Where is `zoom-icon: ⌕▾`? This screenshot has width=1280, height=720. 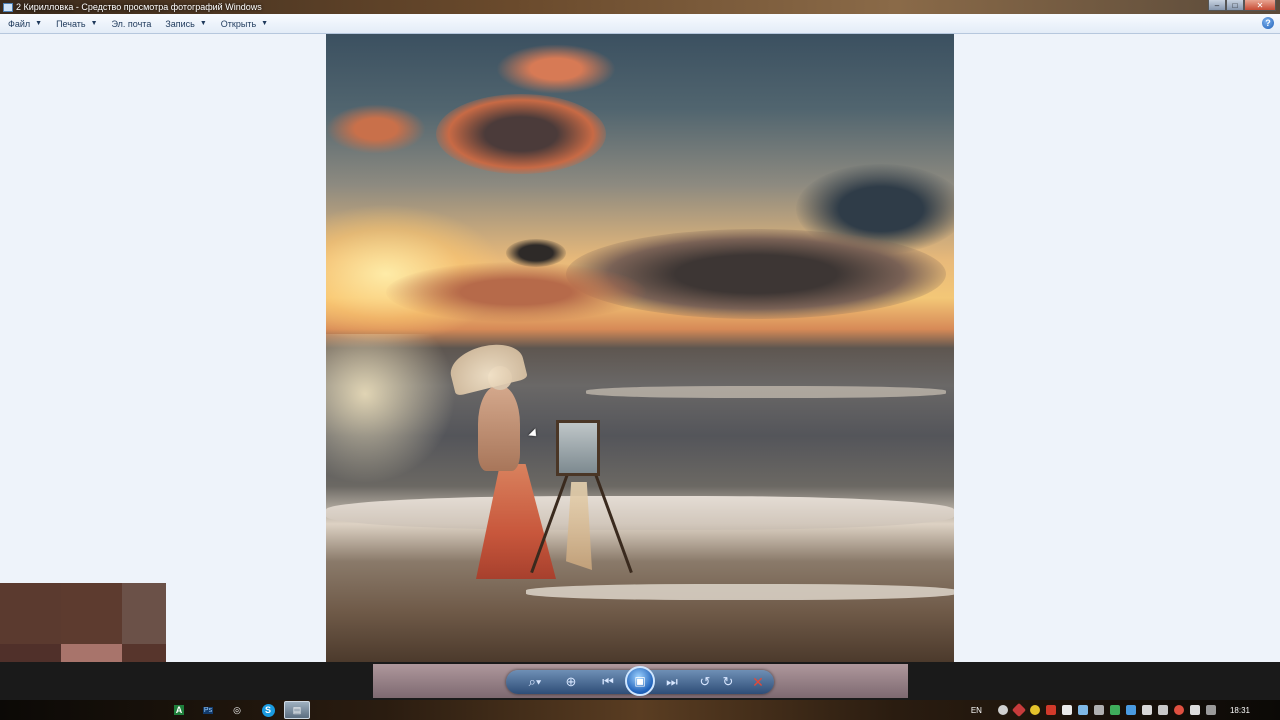
zoom-icon: ⌕▾ is located at coordinates (535, 682).